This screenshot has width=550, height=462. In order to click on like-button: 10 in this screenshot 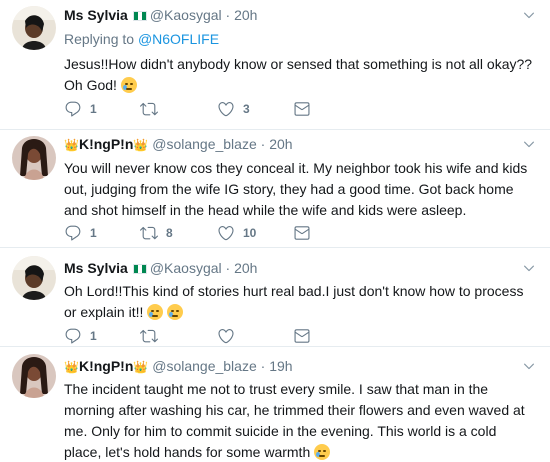, I will do `click(236, 233)`.